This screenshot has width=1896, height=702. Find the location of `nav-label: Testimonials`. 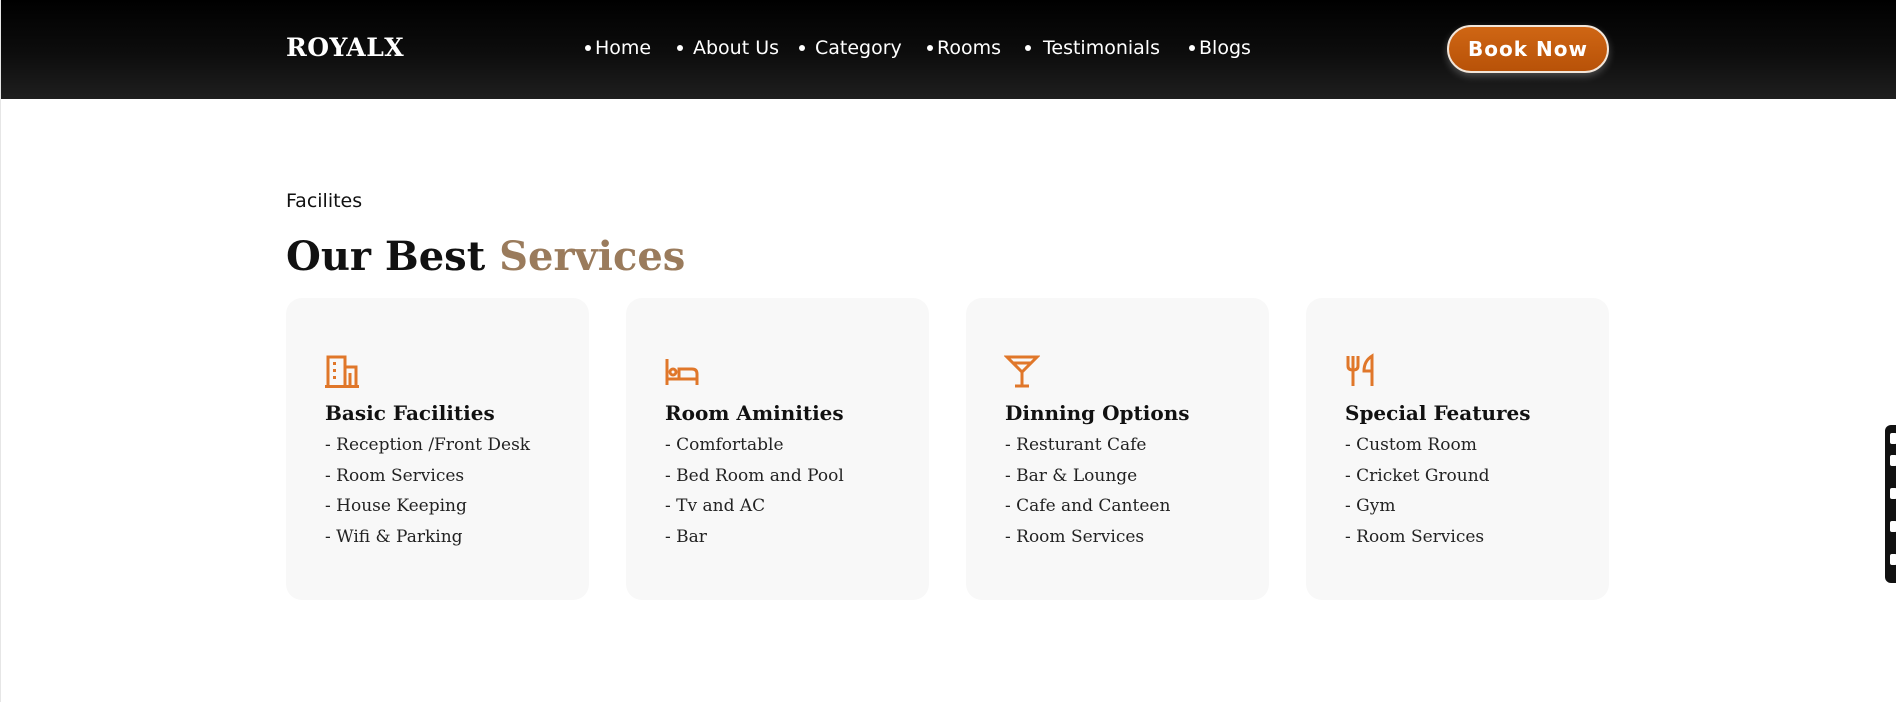

nav-label: Testimonials is located at coordinates (1101, 48).